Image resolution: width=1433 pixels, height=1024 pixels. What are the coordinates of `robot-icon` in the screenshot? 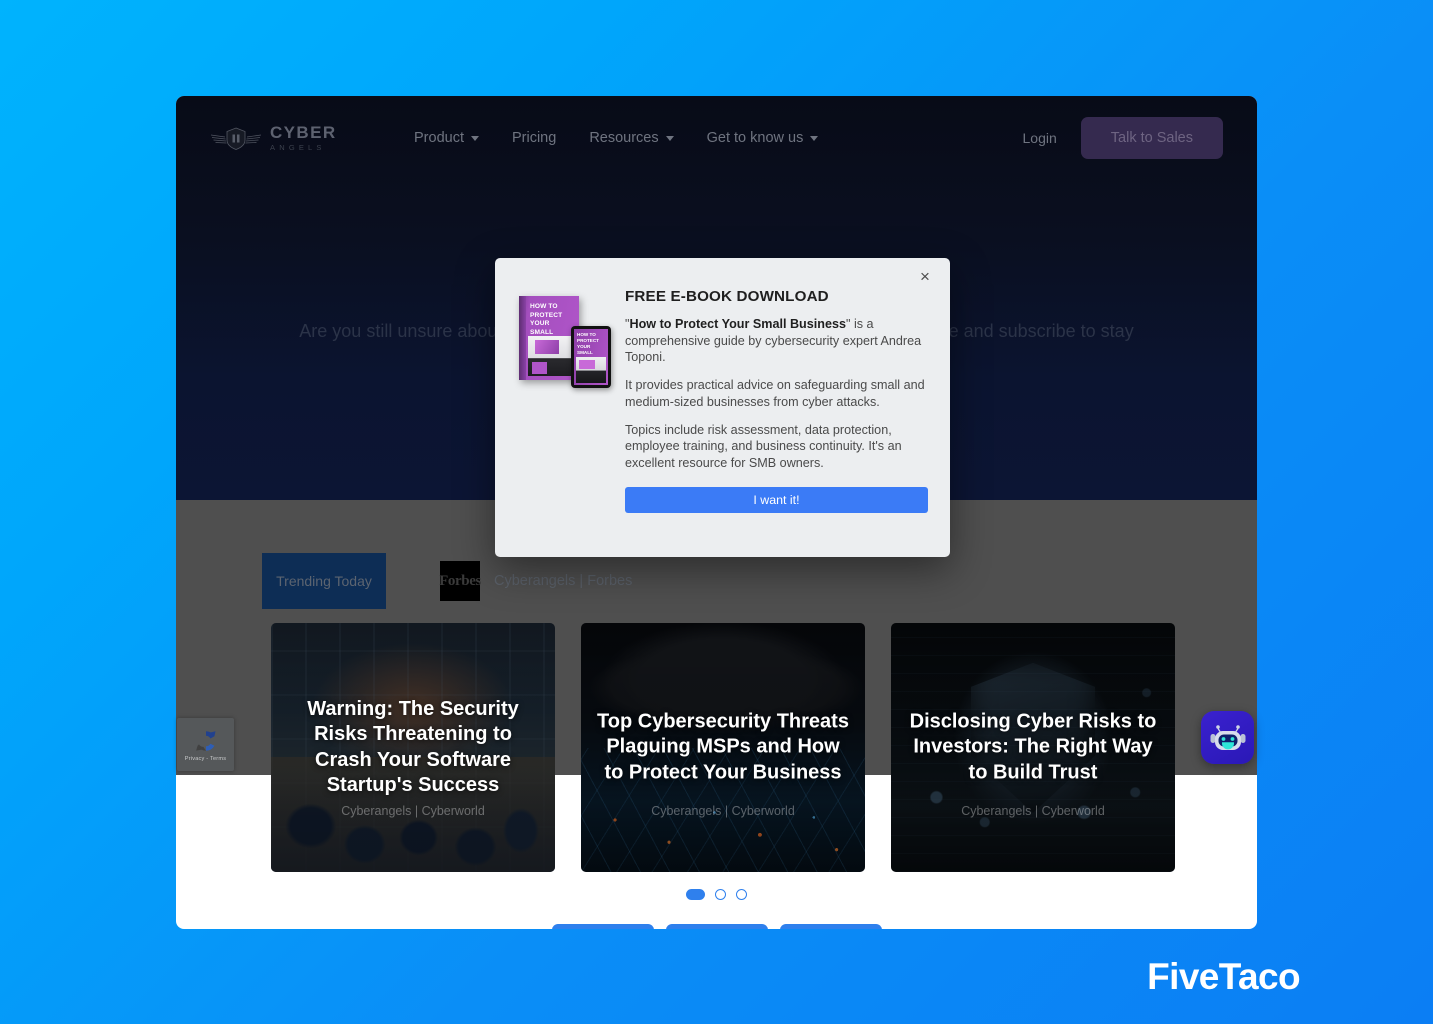 It's located at (1227, 737).